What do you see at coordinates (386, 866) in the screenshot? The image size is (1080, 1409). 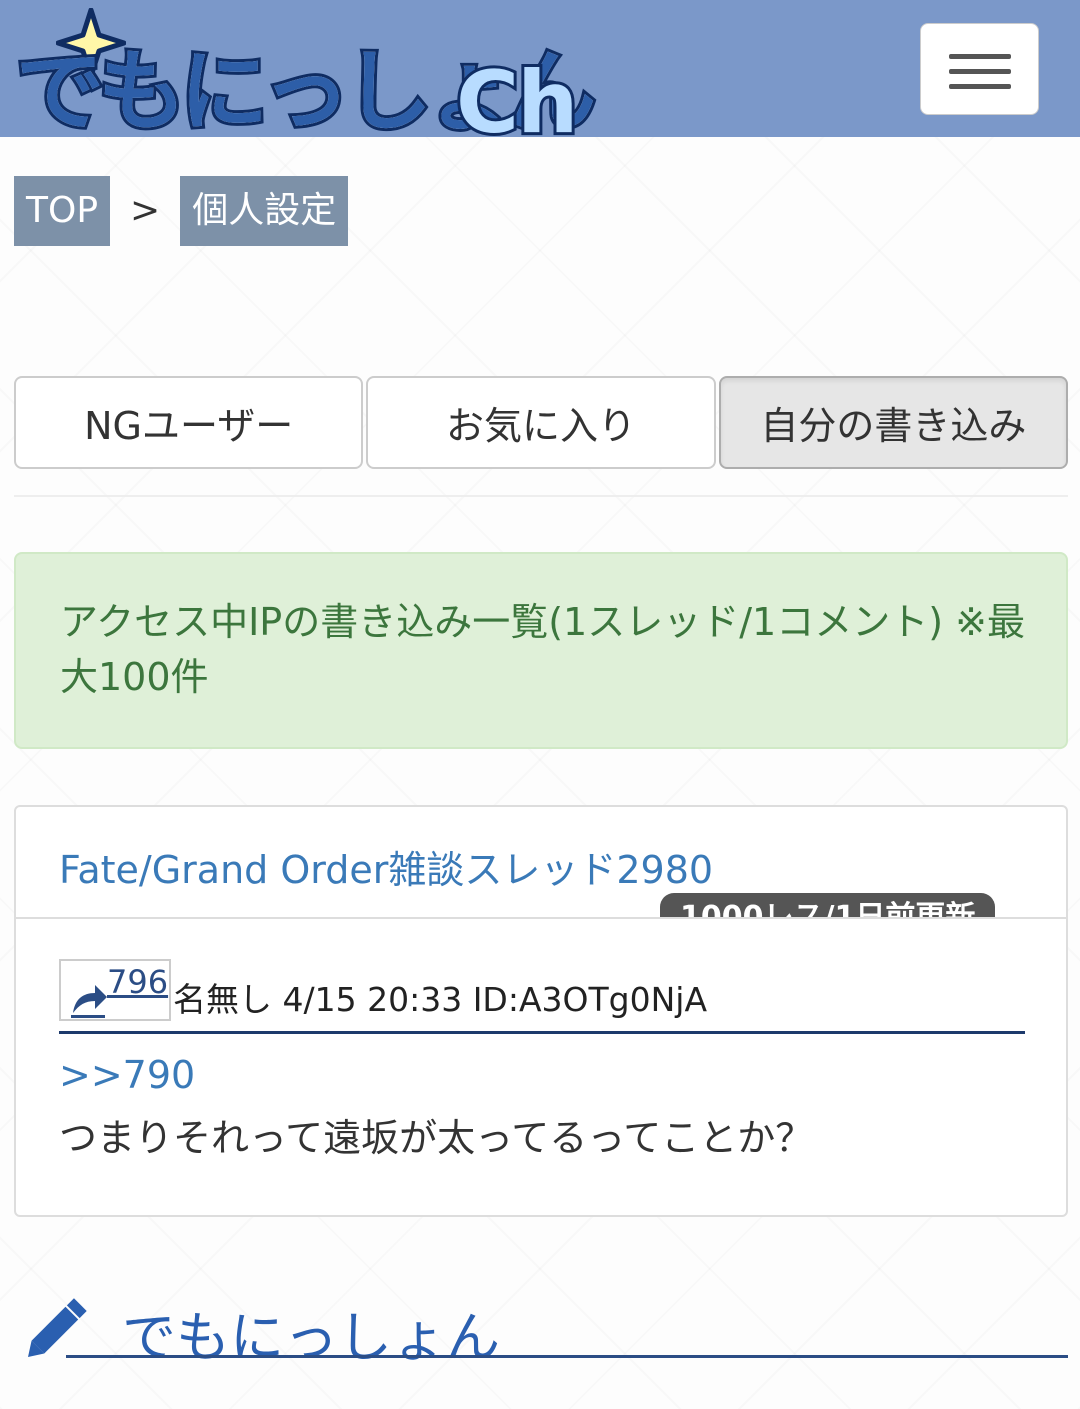 I see `thread-title-link: Fate/Grand Order雑談スレッド2980` at bounding box center [386, 866].